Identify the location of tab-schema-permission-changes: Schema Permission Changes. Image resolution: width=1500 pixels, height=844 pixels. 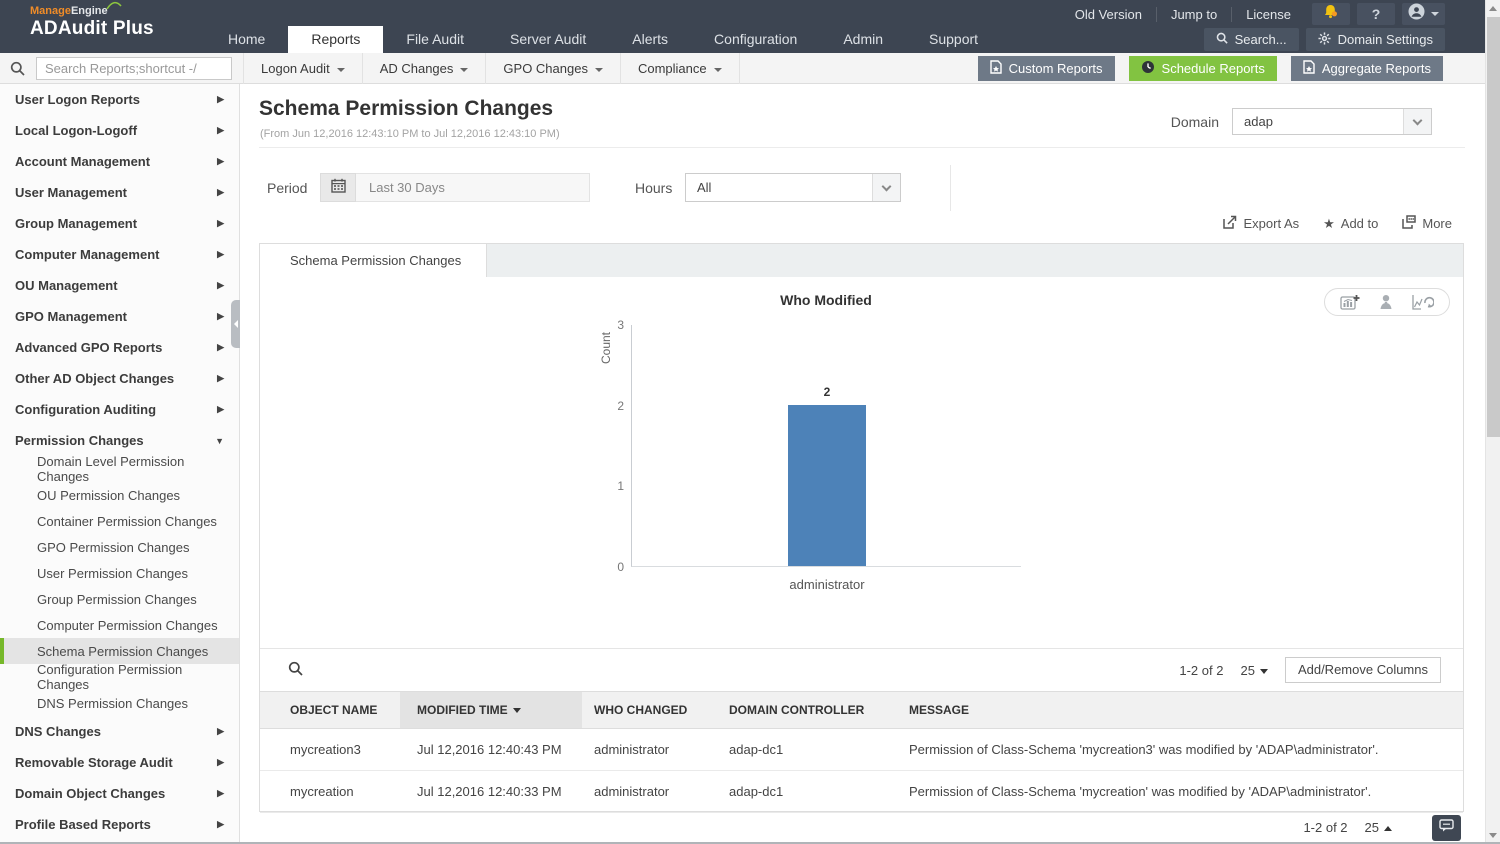
(373, 260).